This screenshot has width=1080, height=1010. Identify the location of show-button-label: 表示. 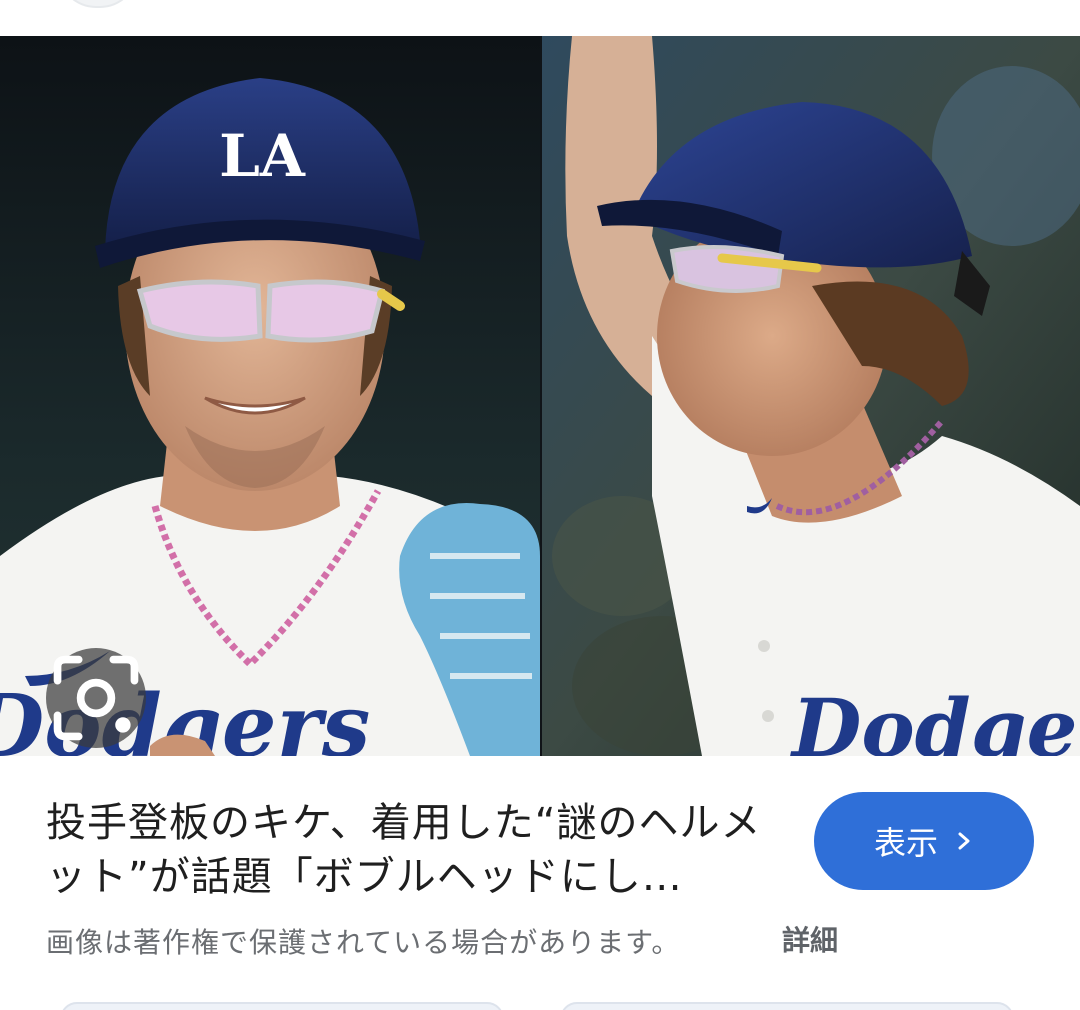
(905, 843).